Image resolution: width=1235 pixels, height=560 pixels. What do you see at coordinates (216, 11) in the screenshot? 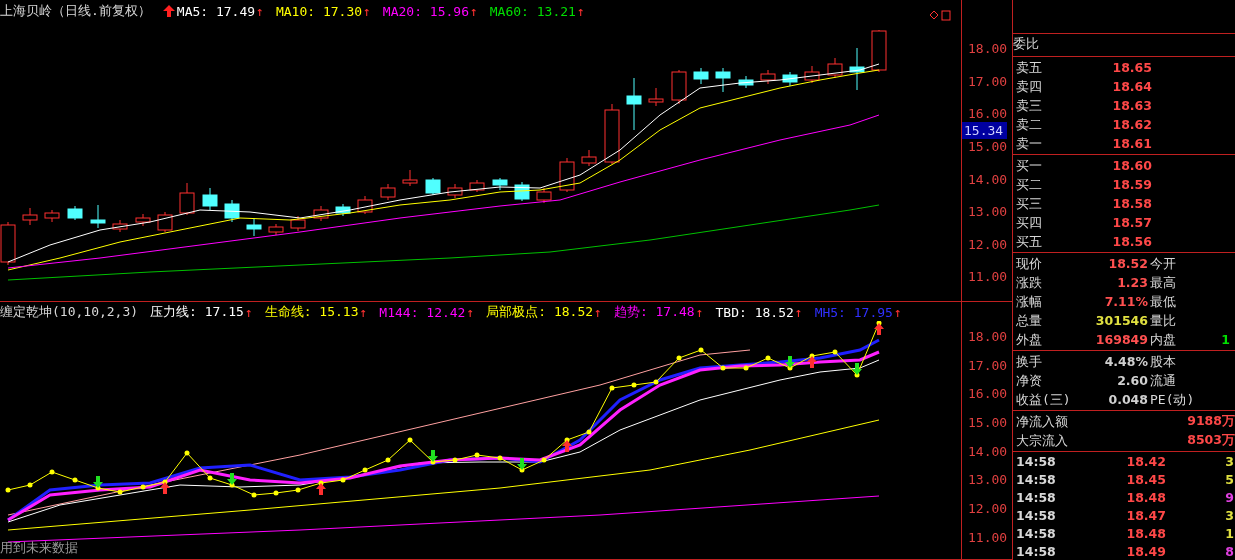
I see `moving-average-value: MA5: 17.49` at bounding box center [216, 11].